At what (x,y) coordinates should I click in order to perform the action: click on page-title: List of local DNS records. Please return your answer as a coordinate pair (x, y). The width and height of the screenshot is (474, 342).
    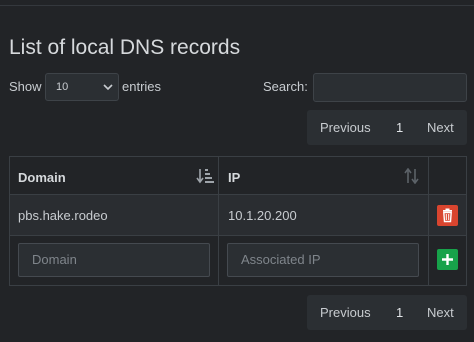
    Looking at the image, I should click on (125, 47).